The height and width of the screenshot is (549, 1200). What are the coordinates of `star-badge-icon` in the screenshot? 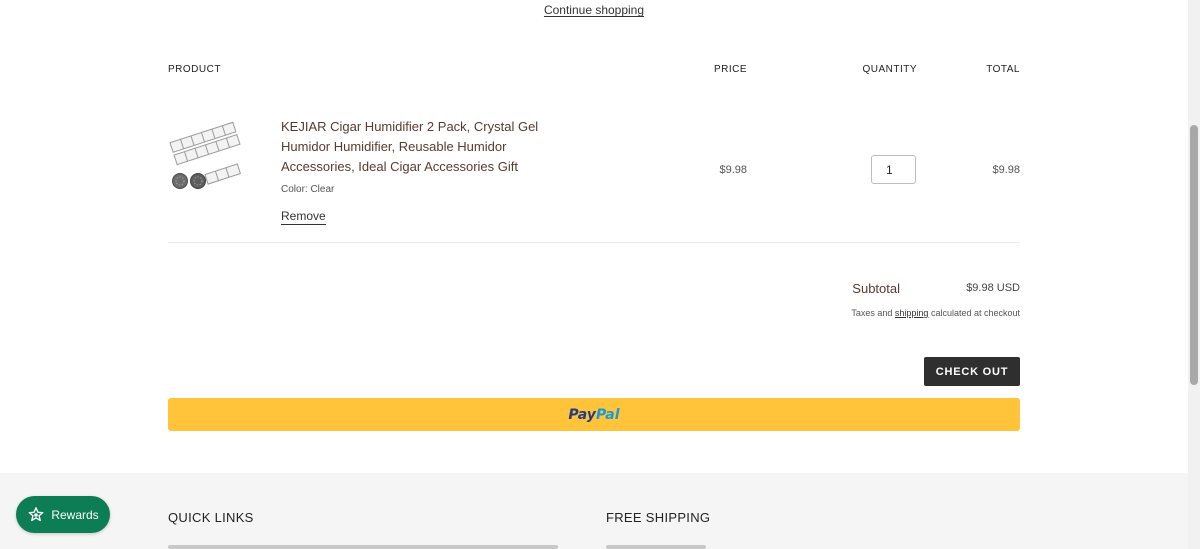 It's located at (36, 513).